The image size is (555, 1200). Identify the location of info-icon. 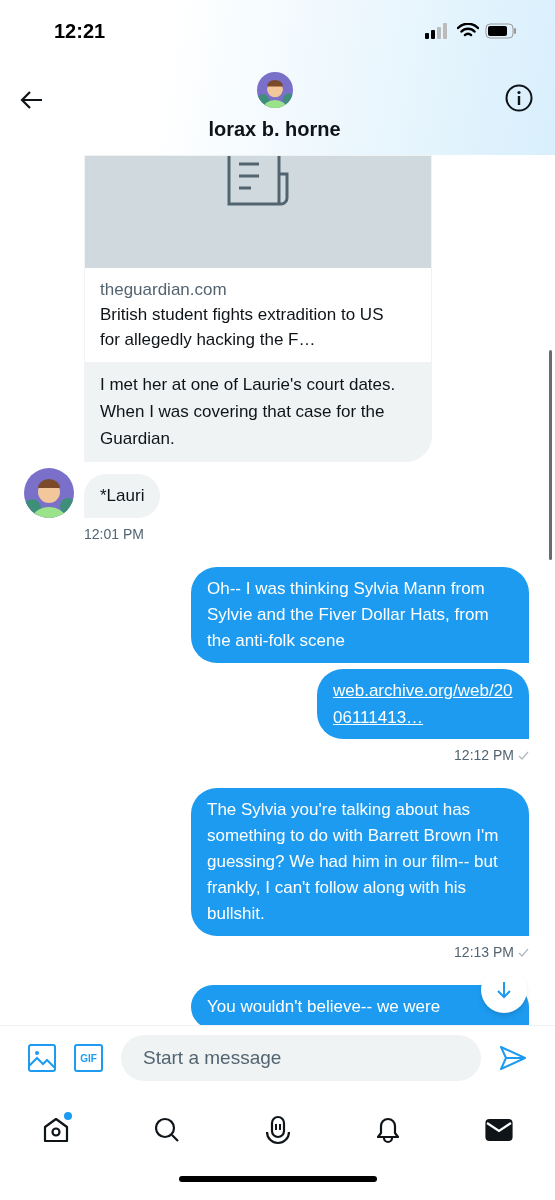
(519, 98).